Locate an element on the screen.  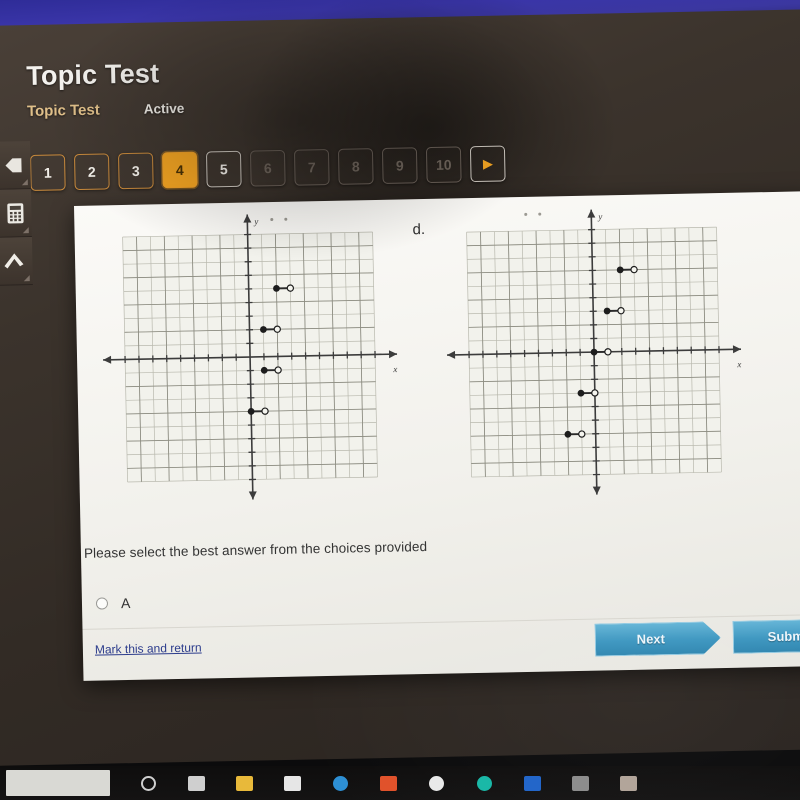
tool-rail is located at coordinates (16, 213).